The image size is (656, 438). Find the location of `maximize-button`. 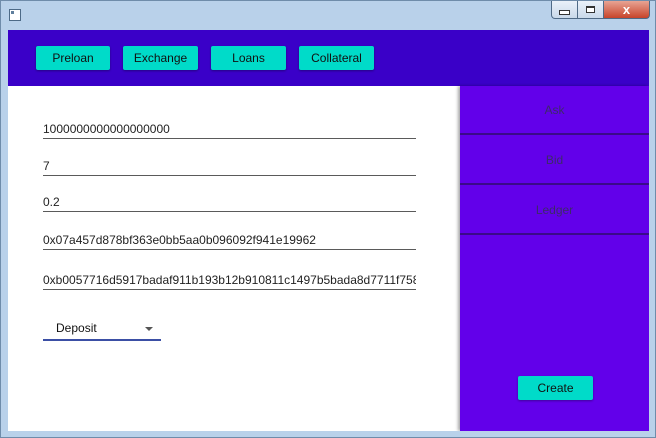

maximize-button is located at coordinates (591, 10).